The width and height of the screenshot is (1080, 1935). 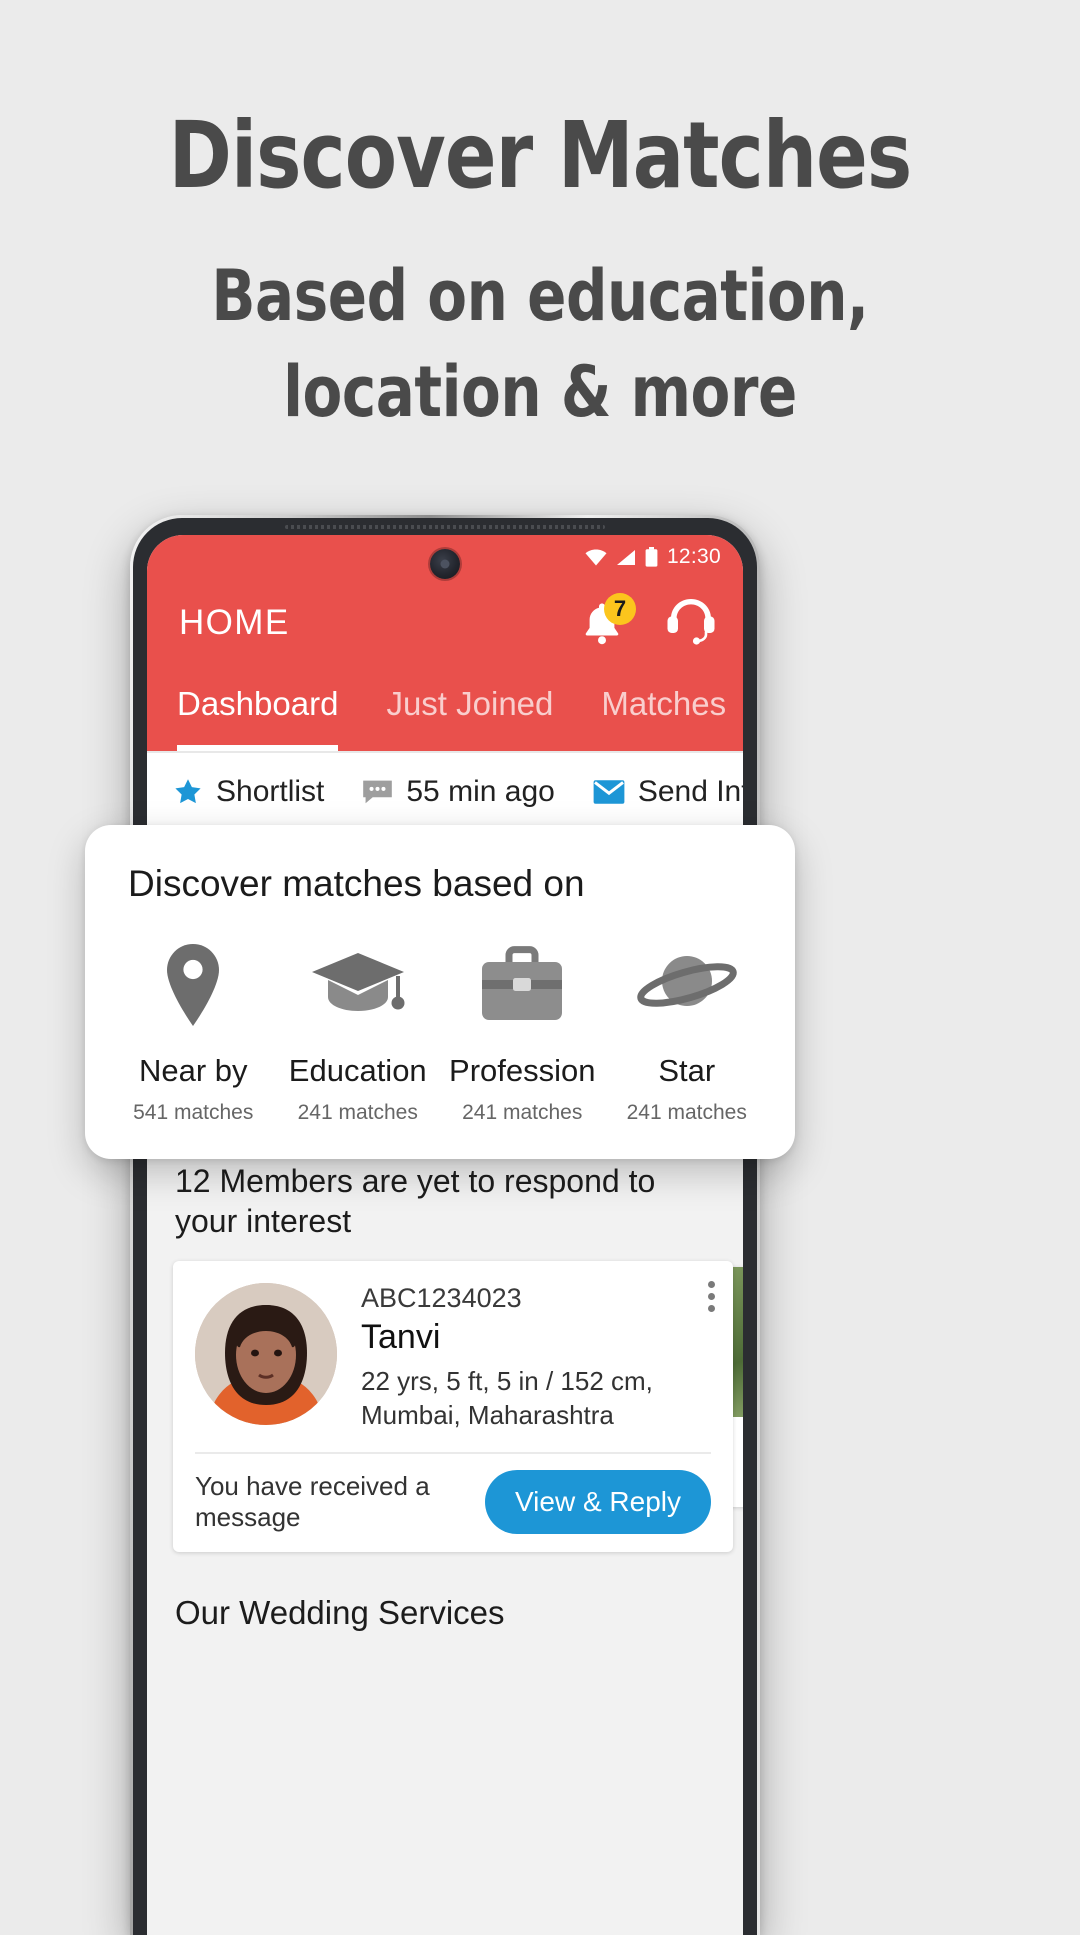 I want to click on location-pin-icon, so click(x=193, y=985).